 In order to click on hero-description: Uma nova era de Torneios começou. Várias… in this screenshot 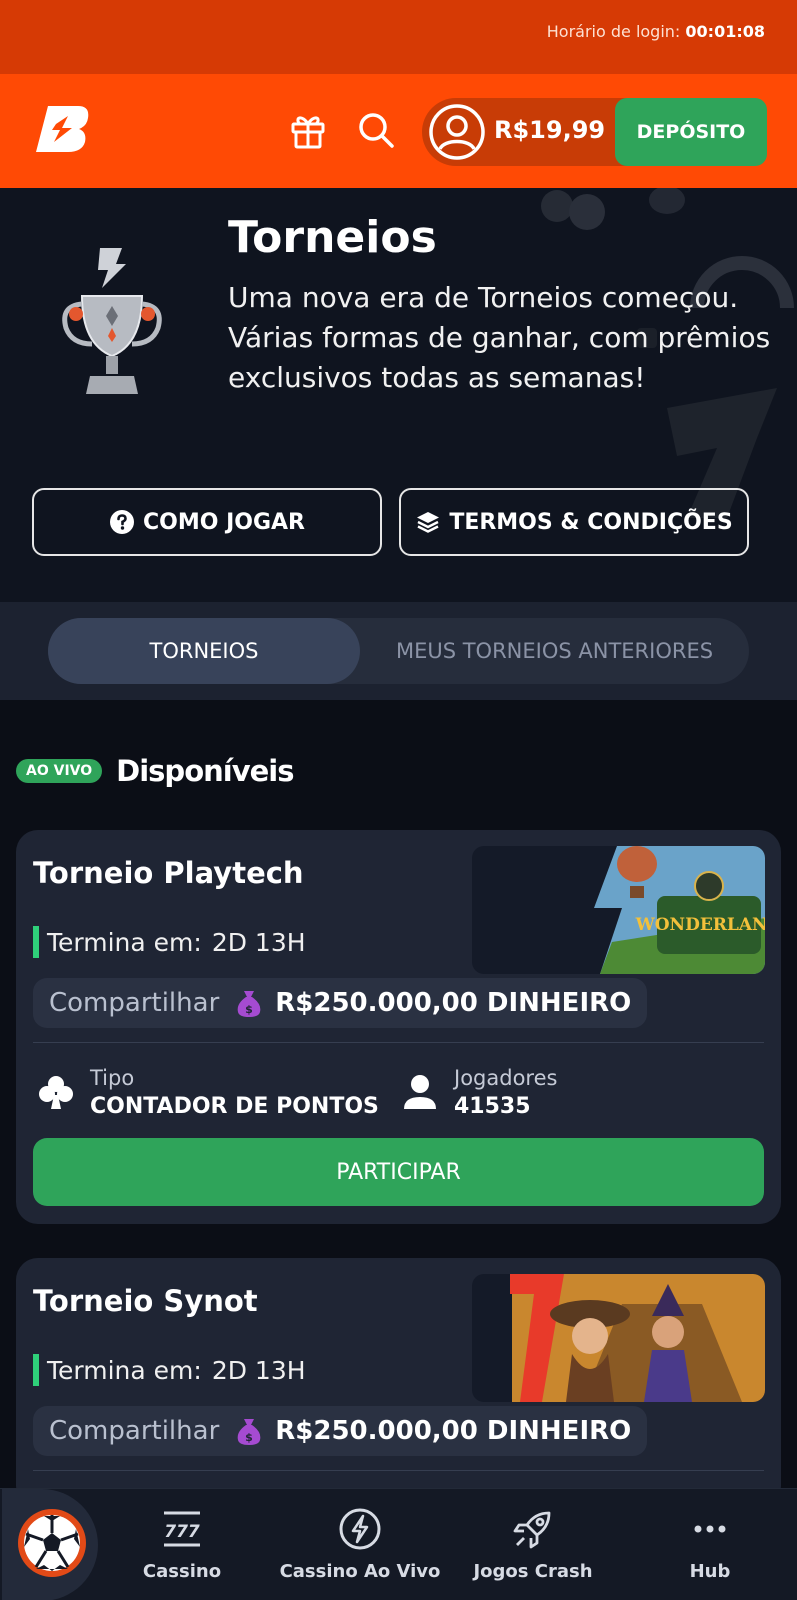, I will do `click(499, 337)`.